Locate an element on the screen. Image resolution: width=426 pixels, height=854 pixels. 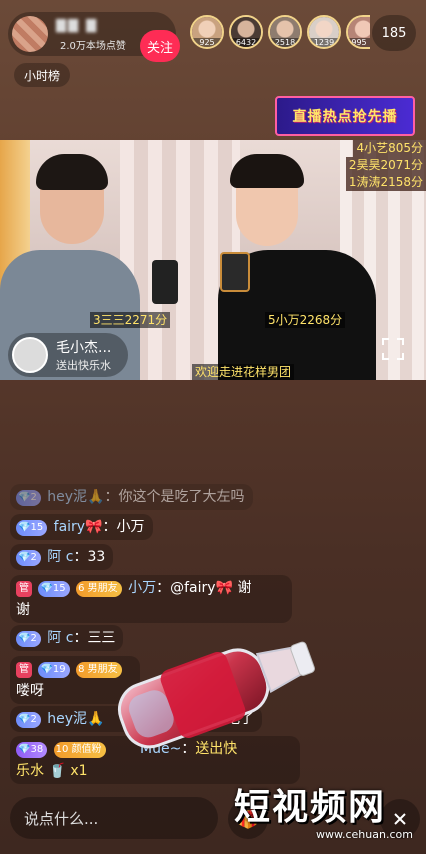
chat-text: 33 is located at coordinates (96, 557).